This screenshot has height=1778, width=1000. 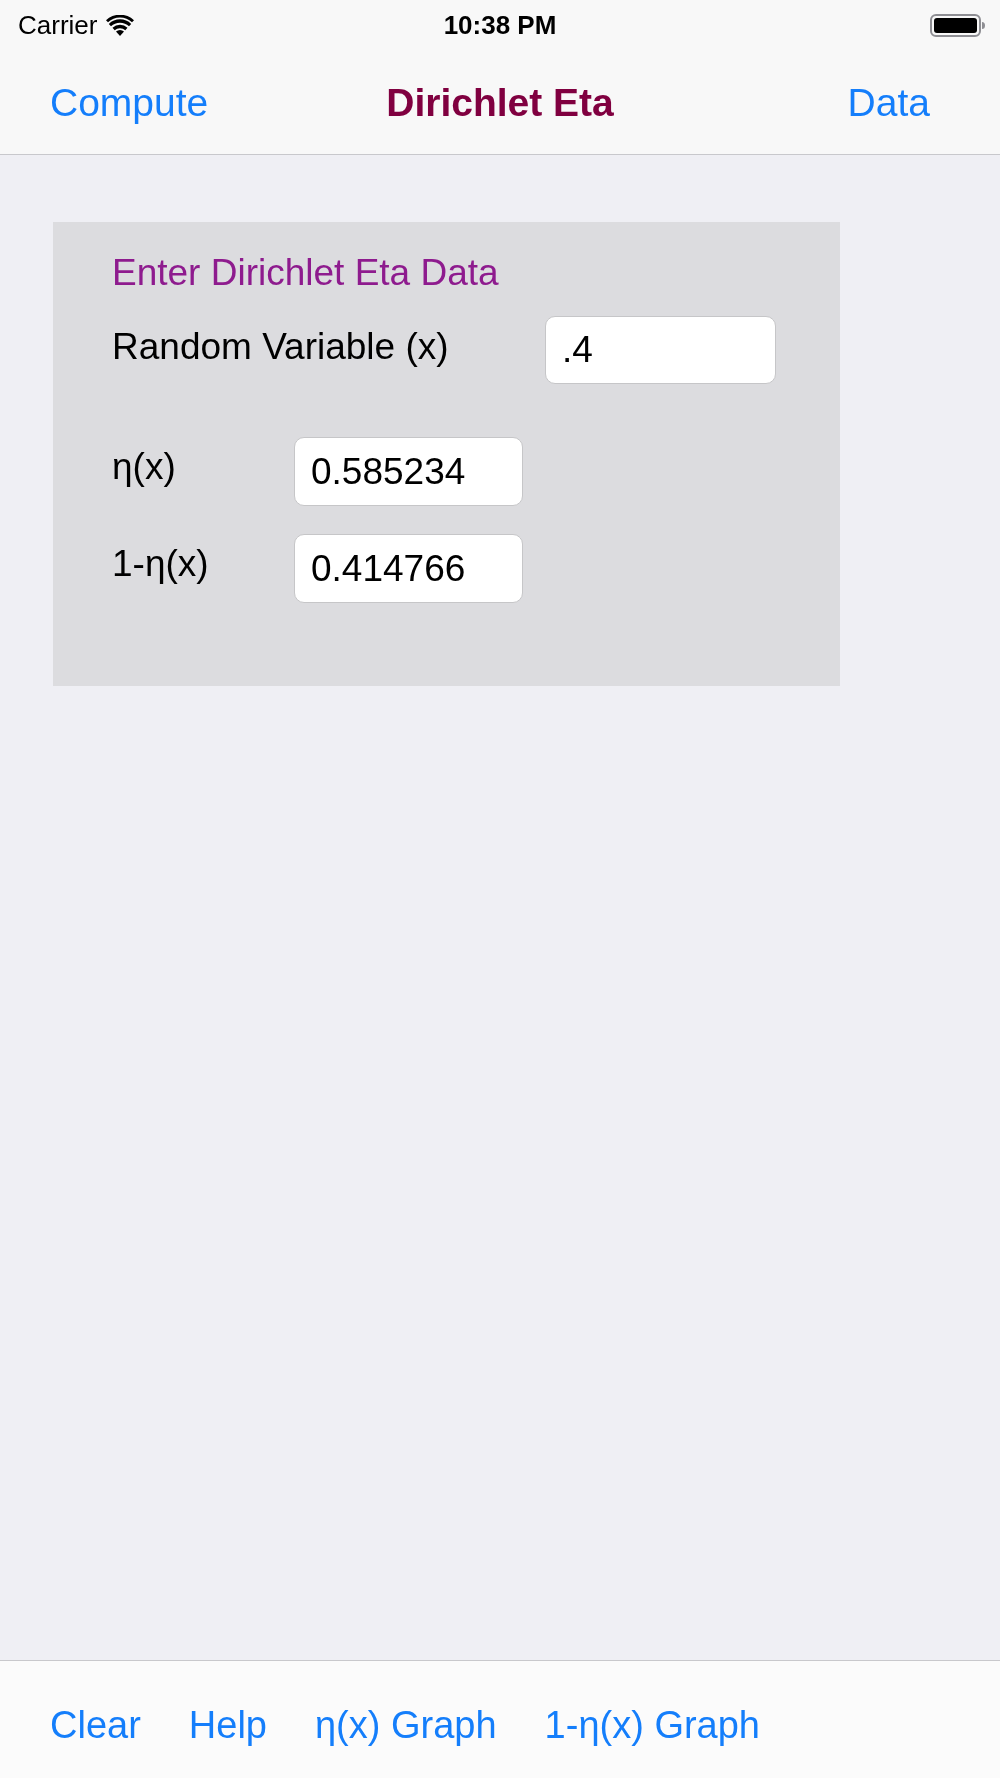 What do you see at coordinates (95, 1724) in the screenshot?
I see `toolbar-button: Clear` at bounding box center [95, 1724].